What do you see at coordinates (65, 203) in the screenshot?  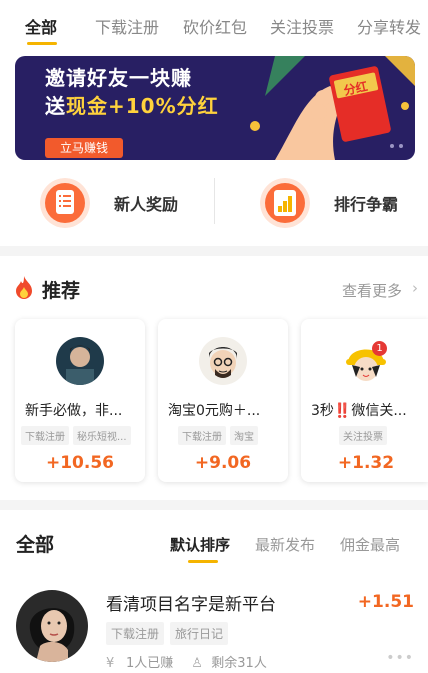 I see `document-icon` at bounding box center [65, 203].